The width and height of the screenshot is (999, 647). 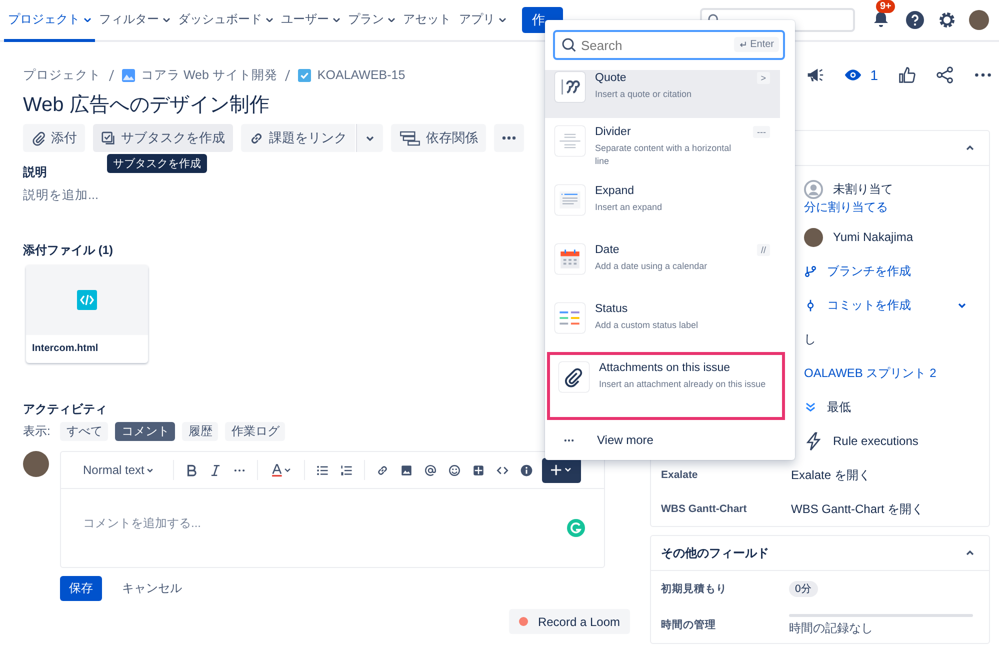 I want to click on filter-tab: すべて, so click(x=84, y=431).